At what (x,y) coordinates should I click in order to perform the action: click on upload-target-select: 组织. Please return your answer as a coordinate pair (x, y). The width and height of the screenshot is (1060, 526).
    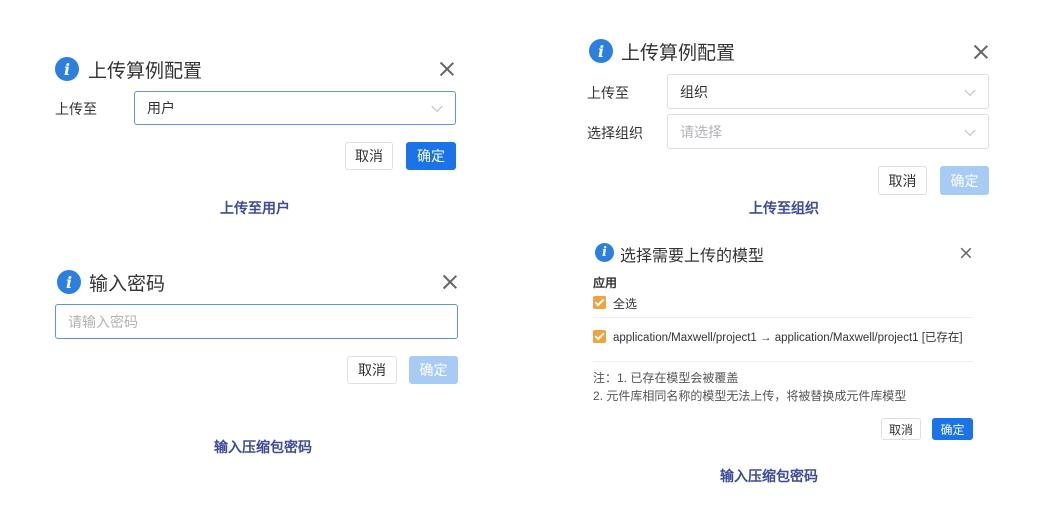
    Looking at the image, I should click on (828, 91).